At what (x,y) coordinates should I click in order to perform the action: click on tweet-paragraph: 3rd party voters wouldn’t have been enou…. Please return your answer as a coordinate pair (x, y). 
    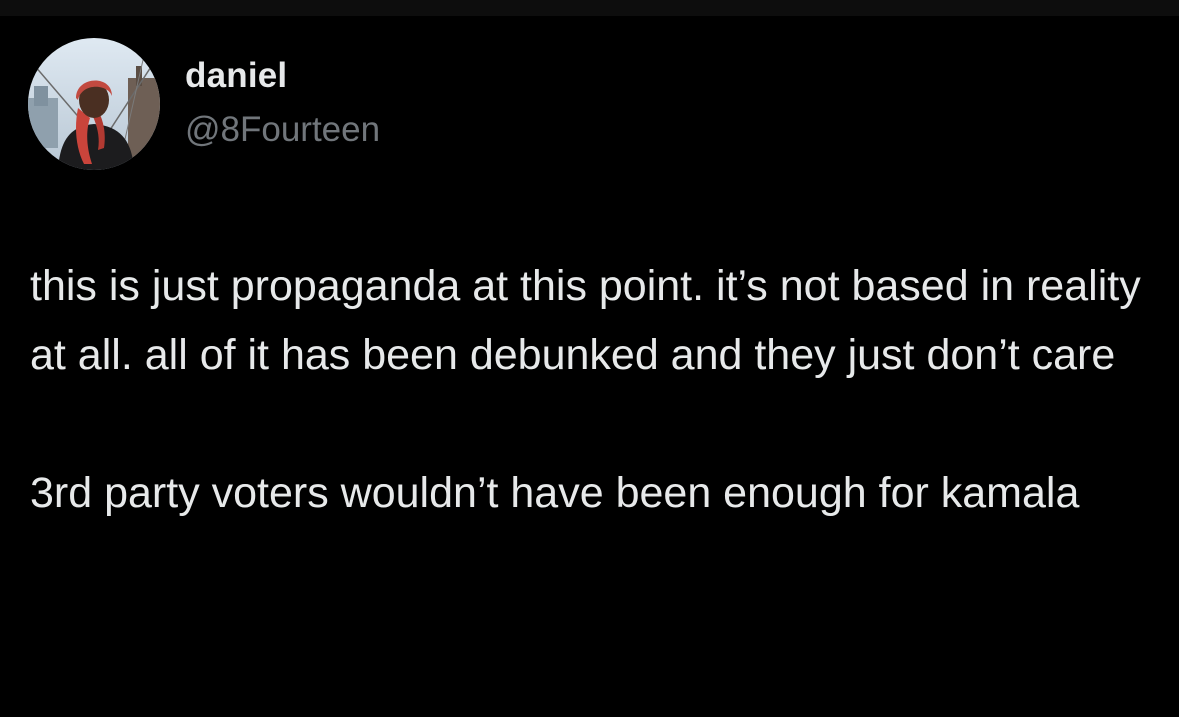
    Looking at the image, I should click on (555, 493).